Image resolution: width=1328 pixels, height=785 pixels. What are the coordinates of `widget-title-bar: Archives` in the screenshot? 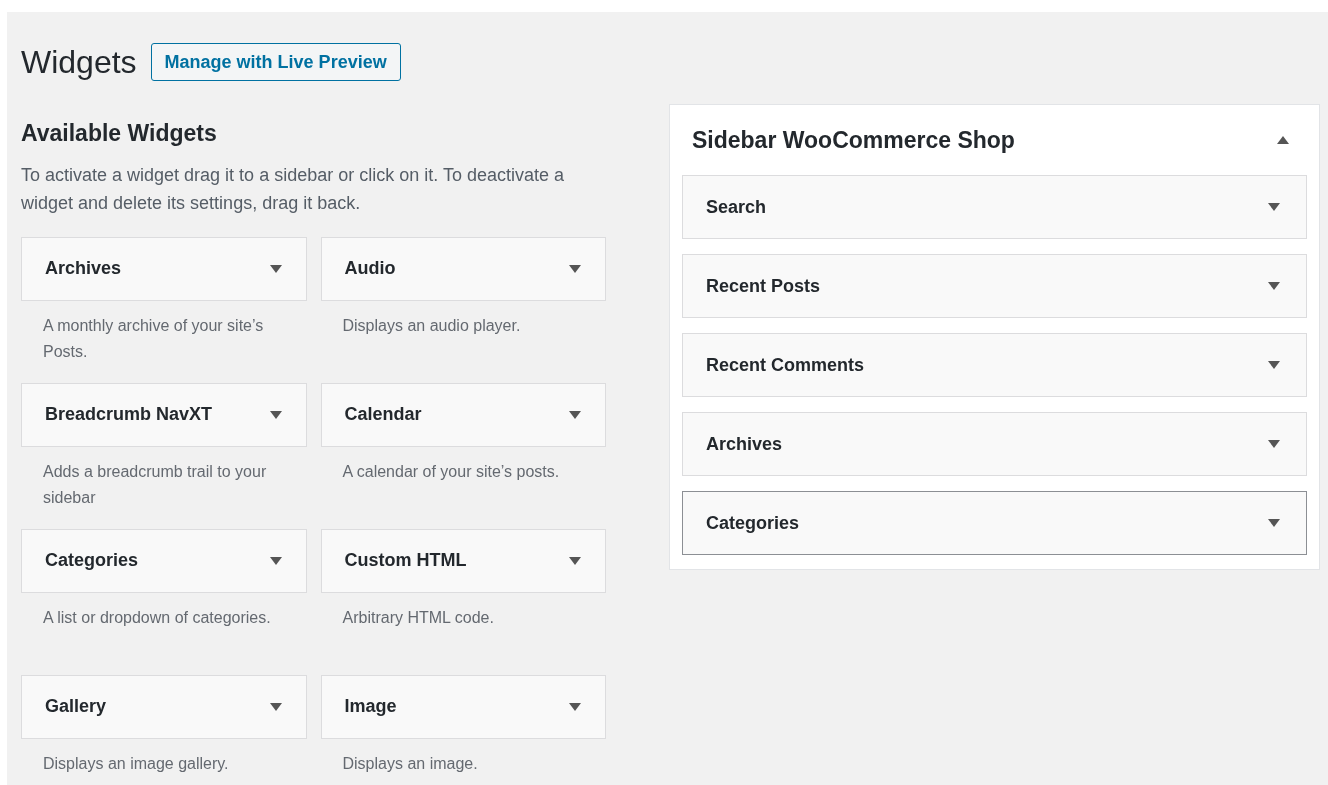 It's located at (164, 268).